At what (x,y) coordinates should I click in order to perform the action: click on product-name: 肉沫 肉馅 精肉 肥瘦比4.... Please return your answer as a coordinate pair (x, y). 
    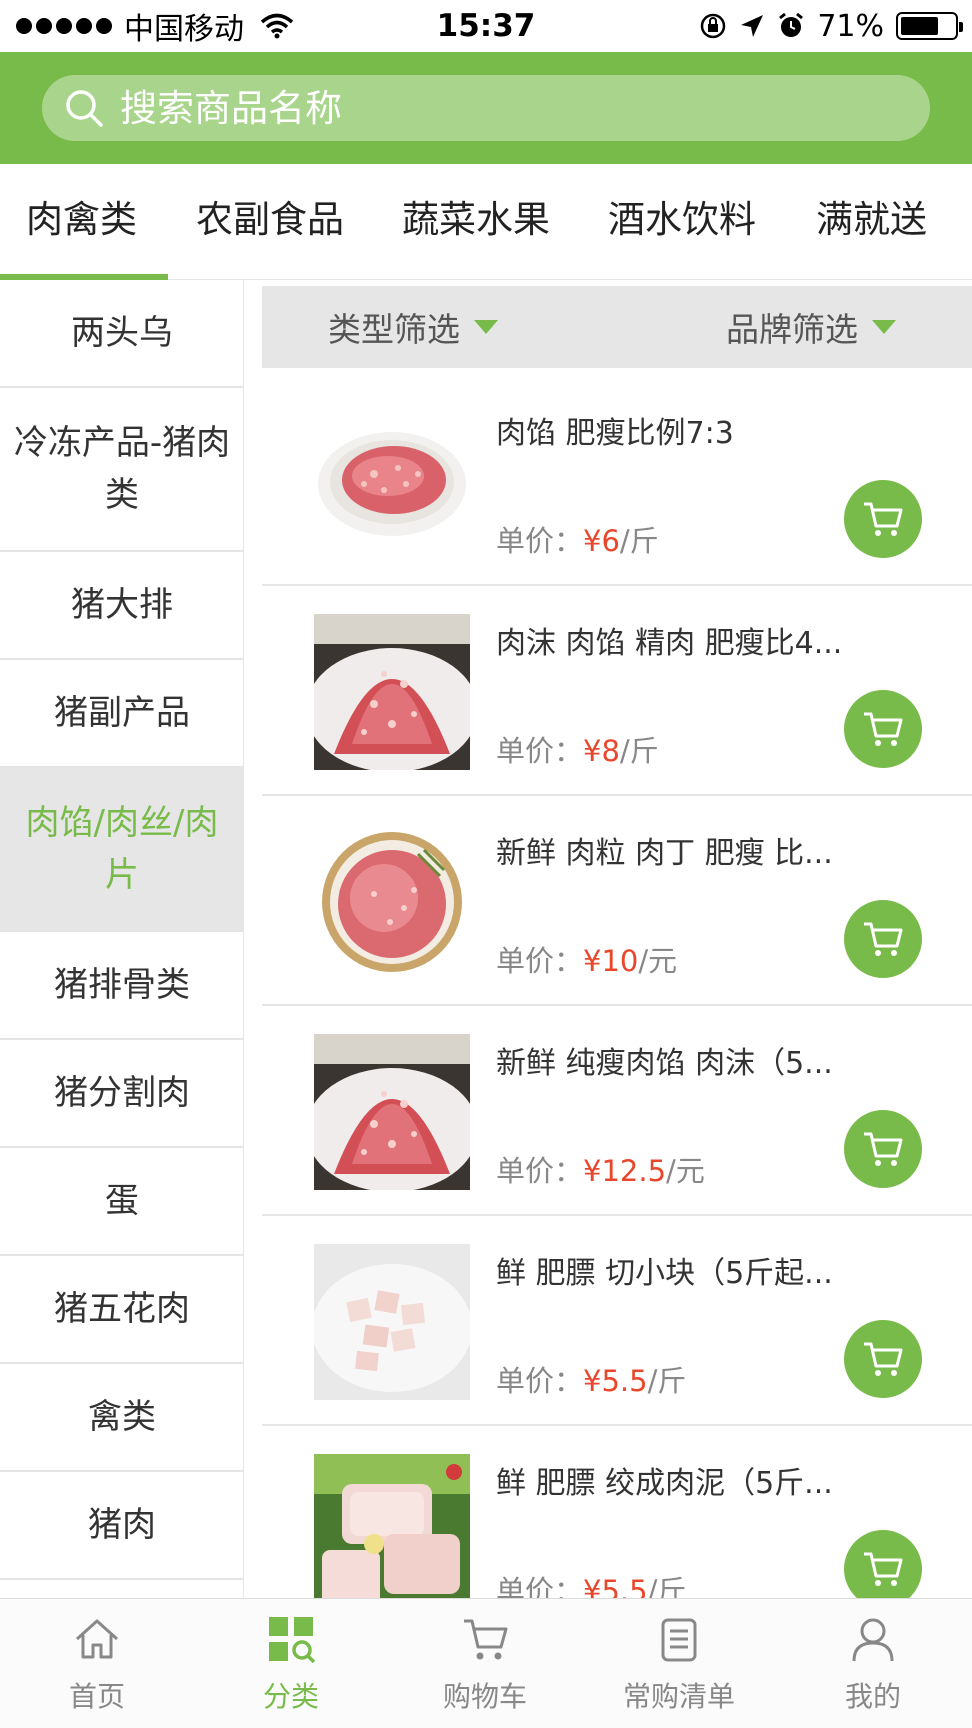
    Looking at the image, I should click on (669, 643).